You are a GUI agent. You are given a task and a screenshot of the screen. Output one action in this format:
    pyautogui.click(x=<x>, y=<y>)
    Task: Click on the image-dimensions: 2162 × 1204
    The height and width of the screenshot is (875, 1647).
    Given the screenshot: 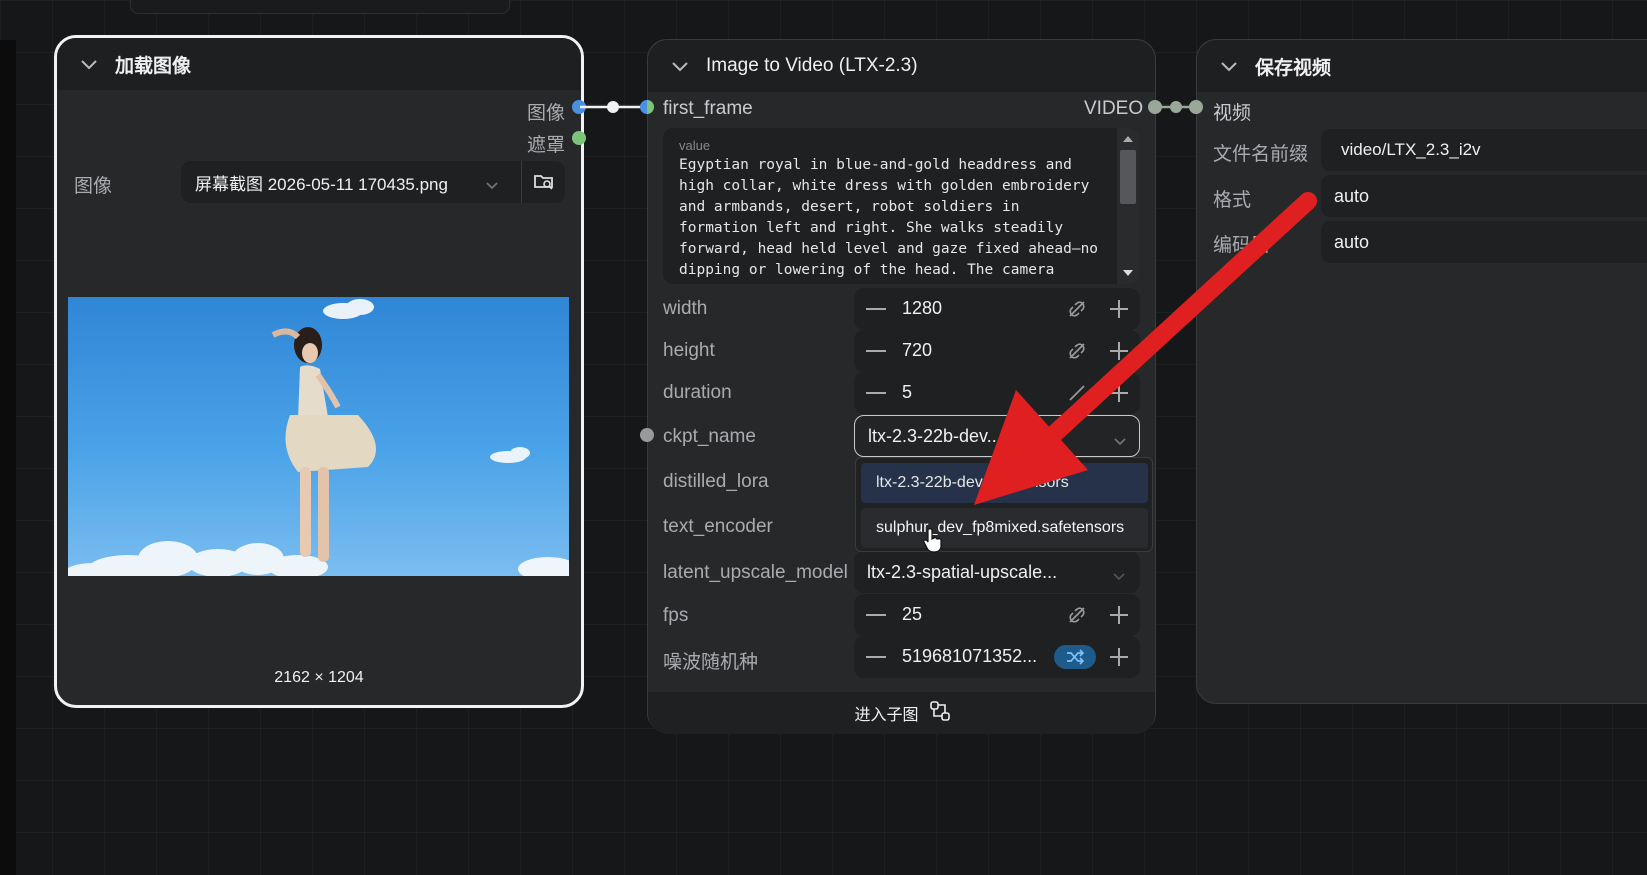 What is the action you would take?
    pyautogui.click(x=319, y=677)
    